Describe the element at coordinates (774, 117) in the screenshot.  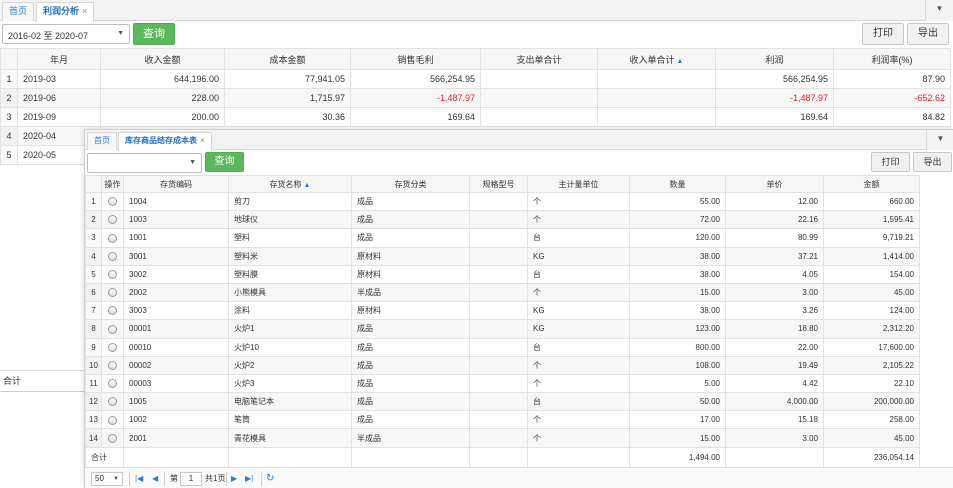
I see `cell-profit: 169.64` at that location.